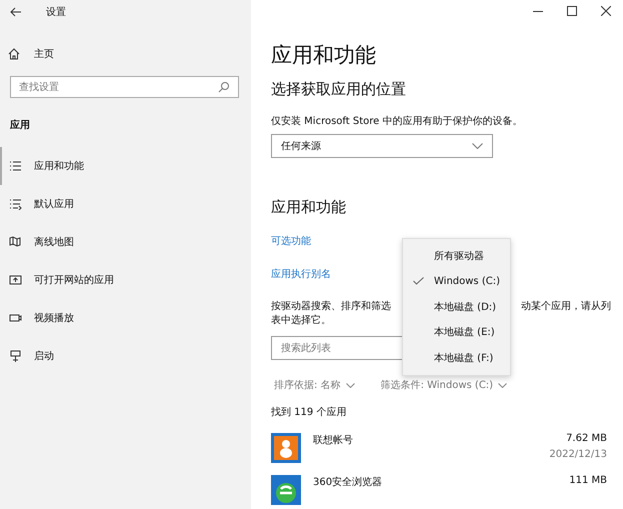 The width and height of the screenshot is (623, 509). What do you see at coordinates (125, 318) in the screenshot?
I see `sidebar-item: 视频播放` at bounding box center [125, 318].